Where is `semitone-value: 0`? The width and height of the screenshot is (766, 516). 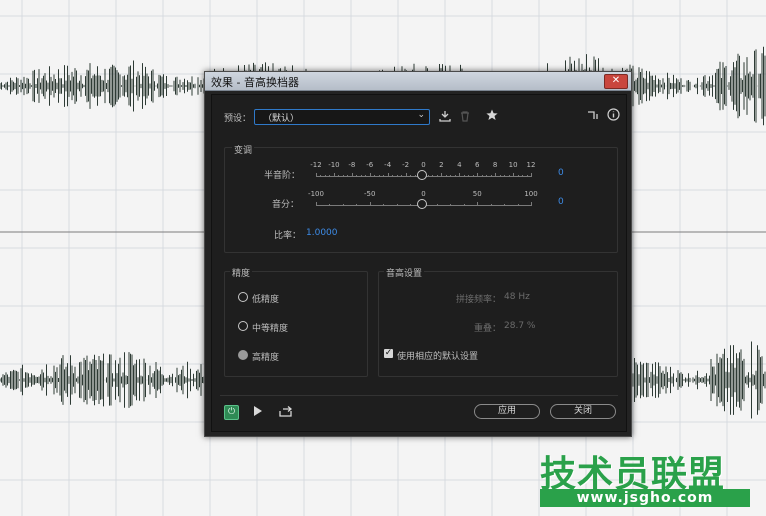 semitone-value: 0 is located at coordinates (561, 173).